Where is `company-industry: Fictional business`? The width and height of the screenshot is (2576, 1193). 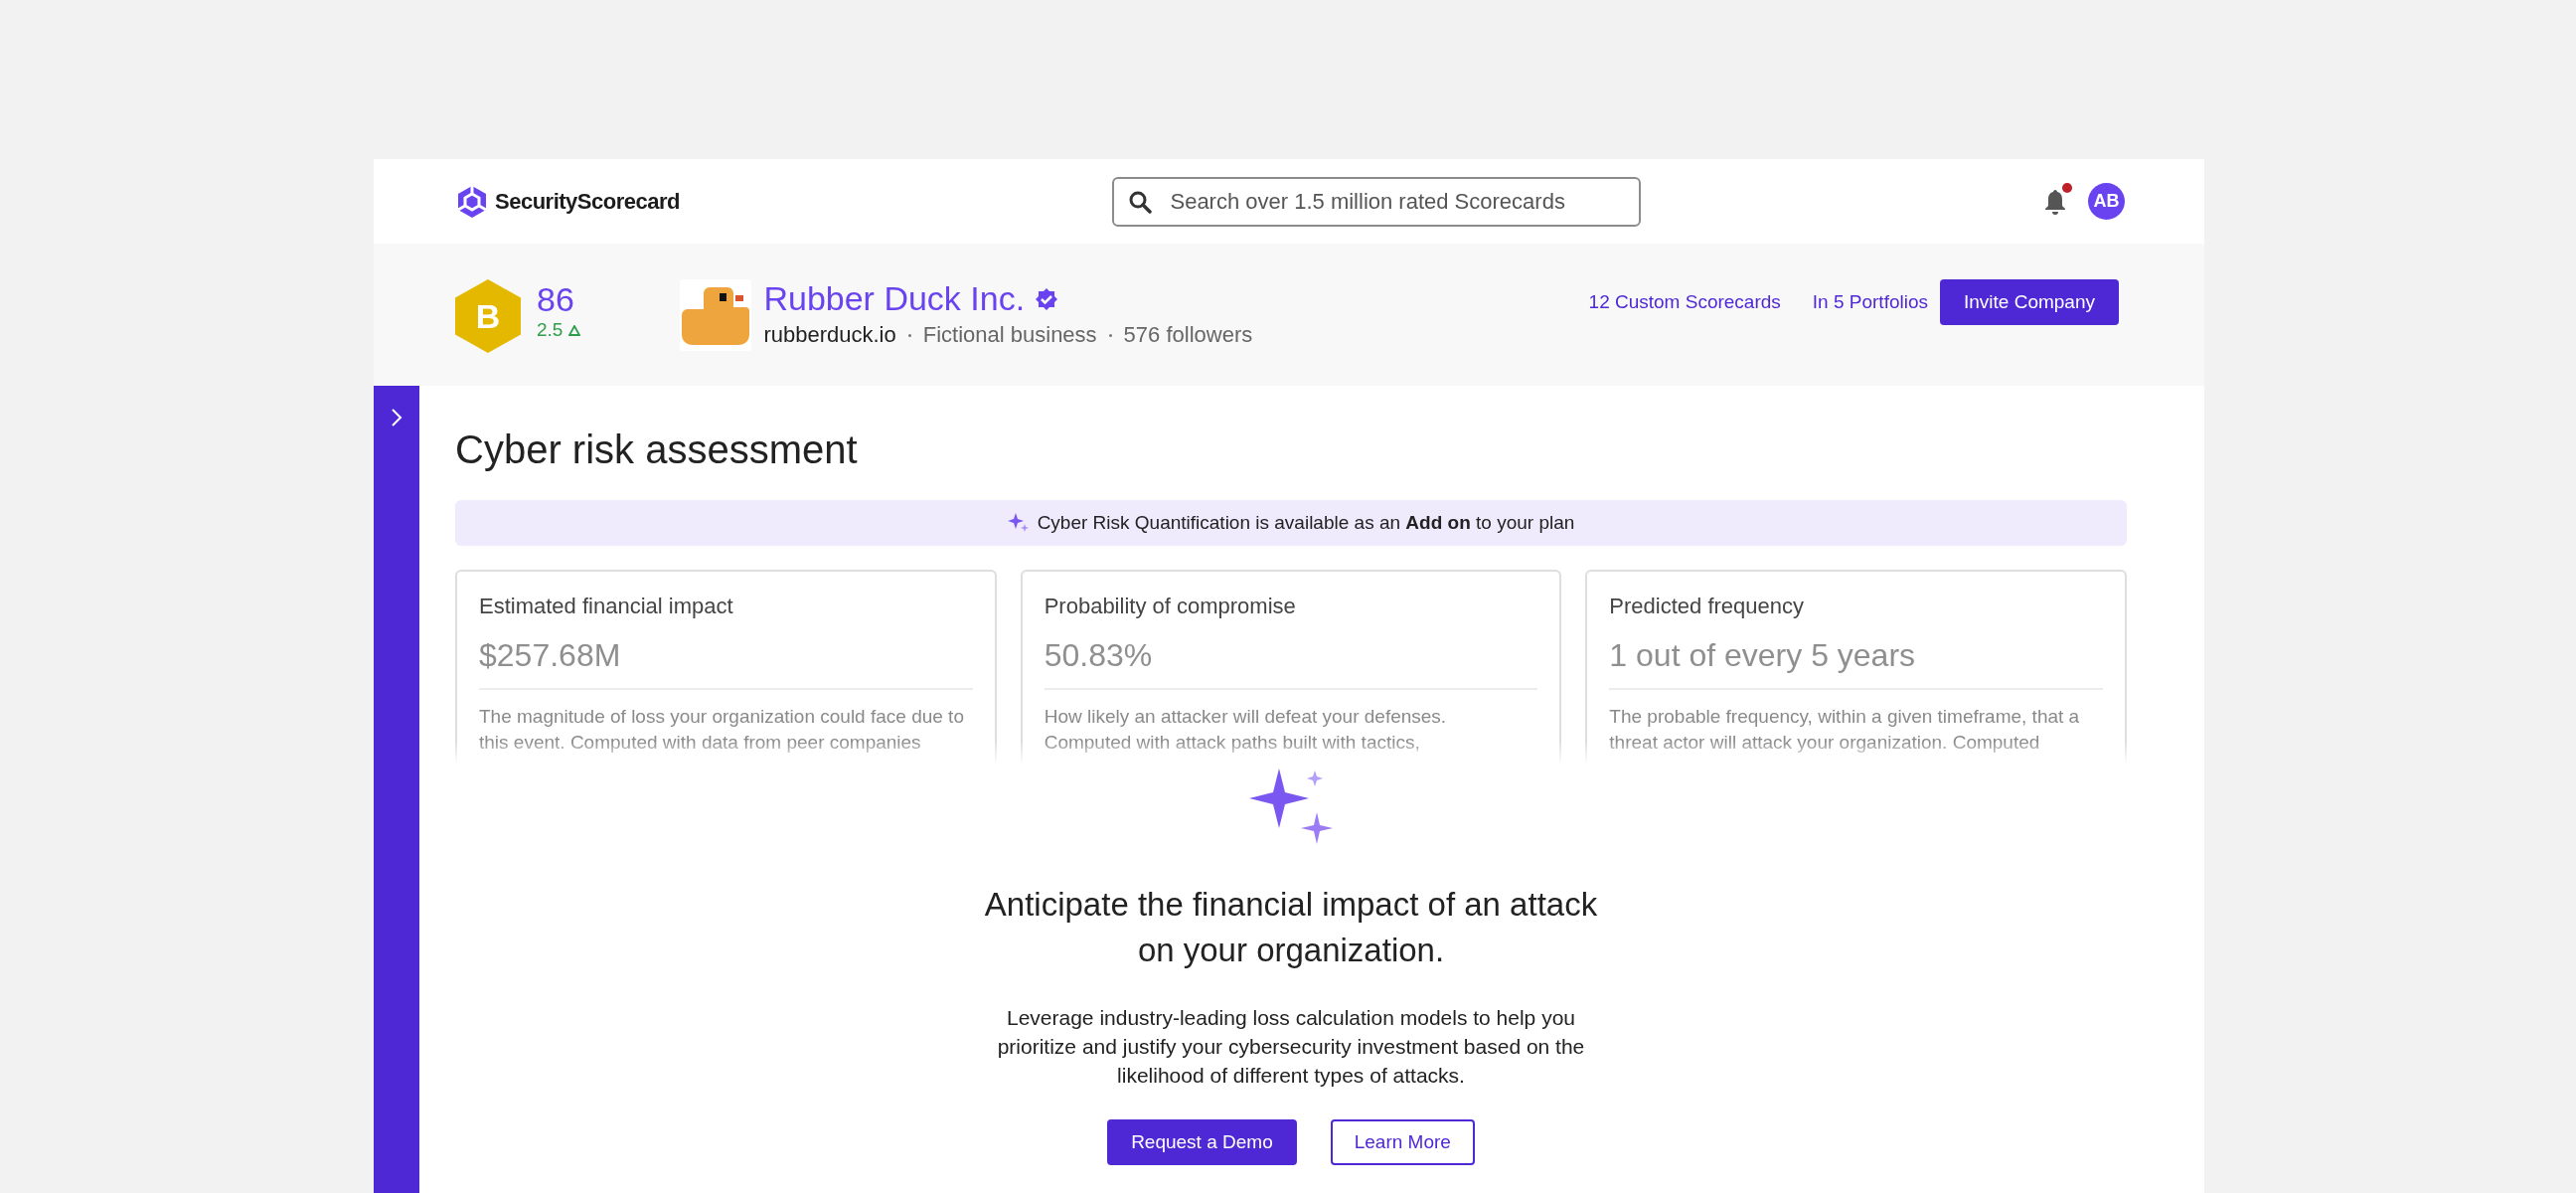 company-industry: Fictional business is located at coordinates (1009, 335).